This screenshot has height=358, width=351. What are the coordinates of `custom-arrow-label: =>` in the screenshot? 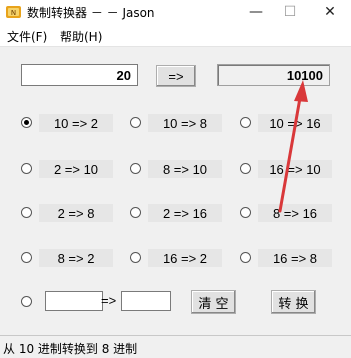 It's located at (109, 300).